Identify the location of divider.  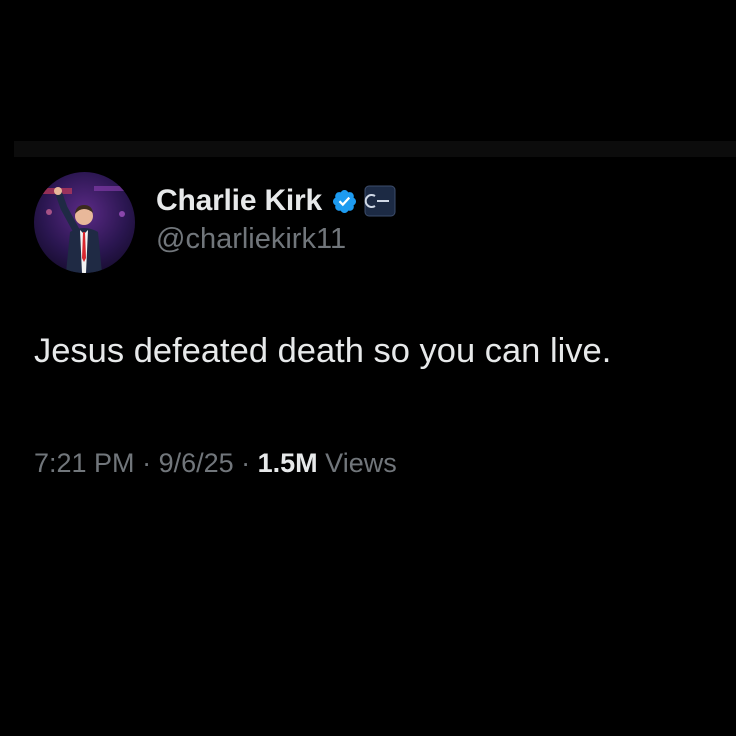
(375, 149).